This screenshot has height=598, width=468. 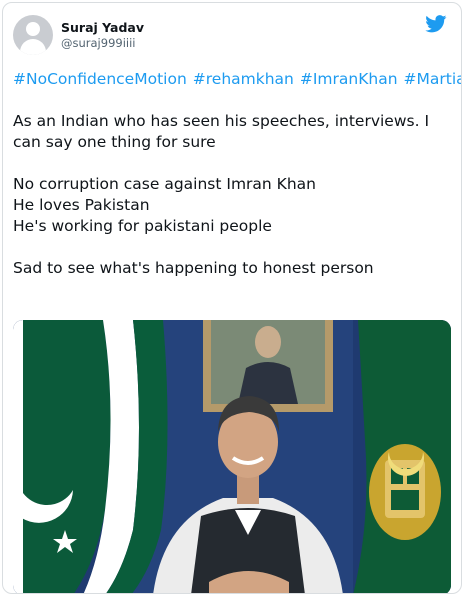 What do you see at coordinates (33, 47) in the screenshot?
I see `avatar-body-shape` at bounding box center [33, 47].